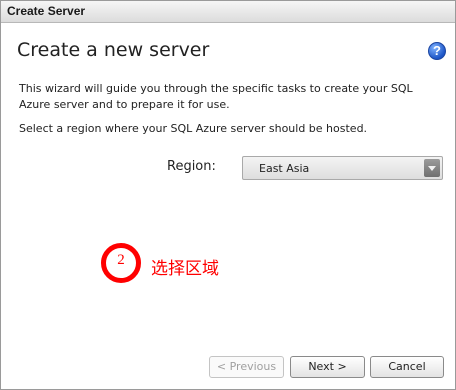 The width and height of the screenshot is (456, 390). I want to click on step-number: 2, so click(121, 260).